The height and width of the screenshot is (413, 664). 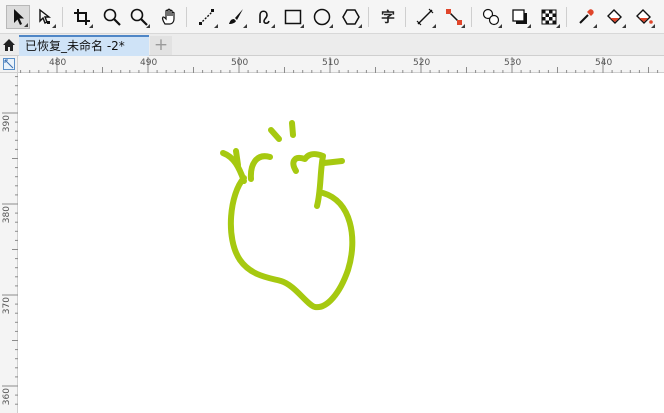 I want to click on top-stroke-right, so click(x=292, y=129).